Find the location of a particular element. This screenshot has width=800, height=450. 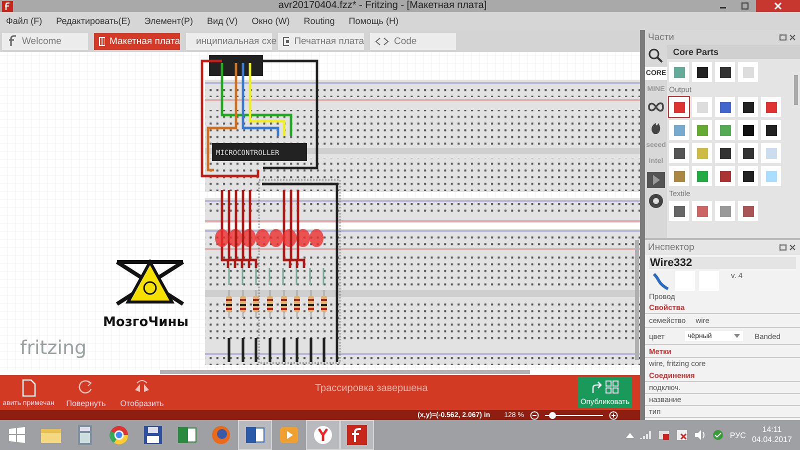

wire-icon is located at coordinates (661, 281).